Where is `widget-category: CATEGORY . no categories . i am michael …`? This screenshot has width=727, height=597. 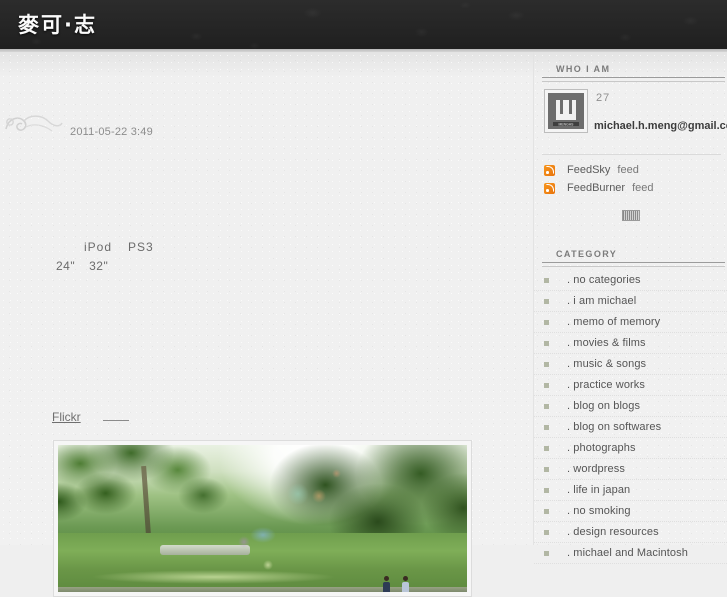
widget-category: CATEGORY . no categories . i am michael … is located at coordinates (630, 400).